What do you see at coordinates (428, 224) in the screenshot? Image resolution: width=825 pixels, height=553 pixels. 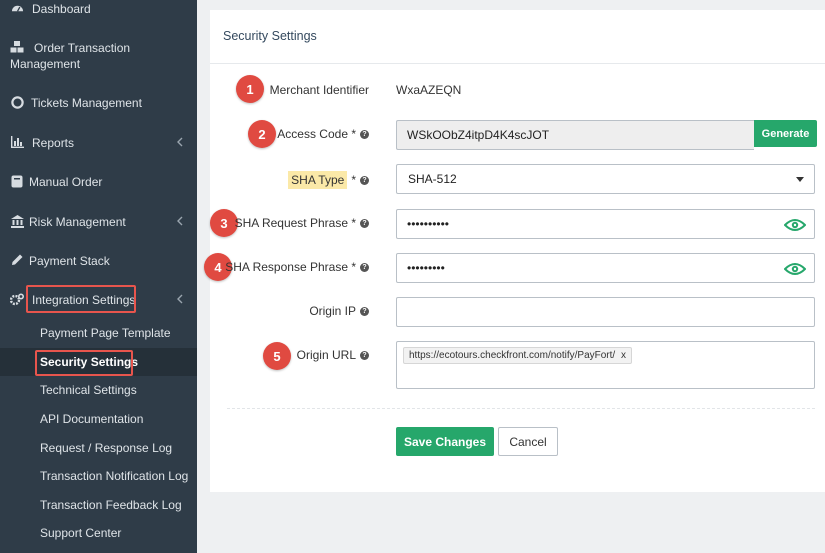 I see `sha-request-value: ••••••••••` at bounding box center [428, 224].